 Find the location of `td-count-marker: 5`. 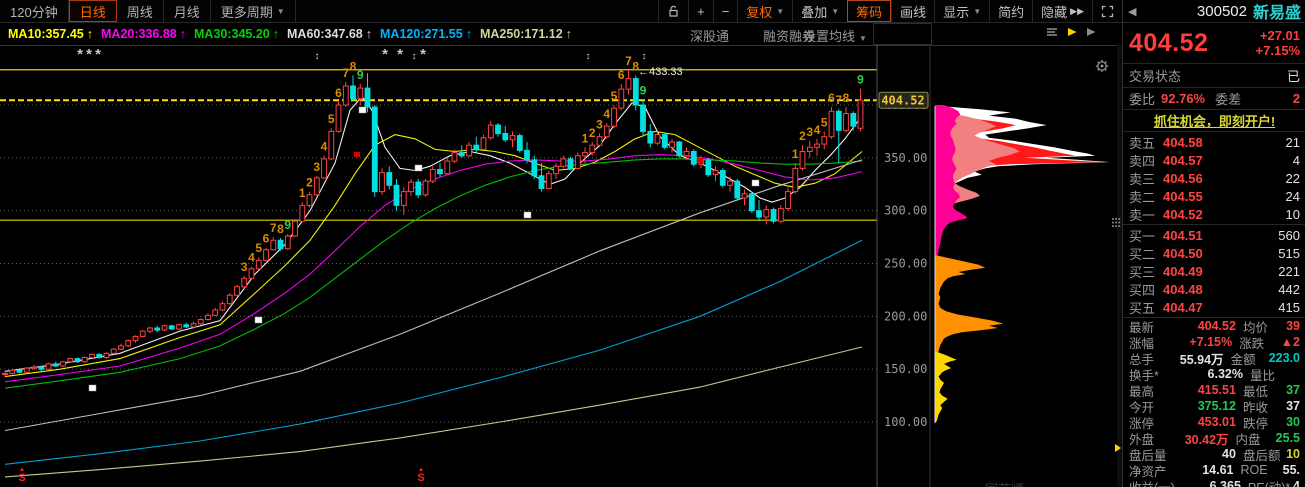

td-count-marker: 5 is located at coordinates (824, 122).